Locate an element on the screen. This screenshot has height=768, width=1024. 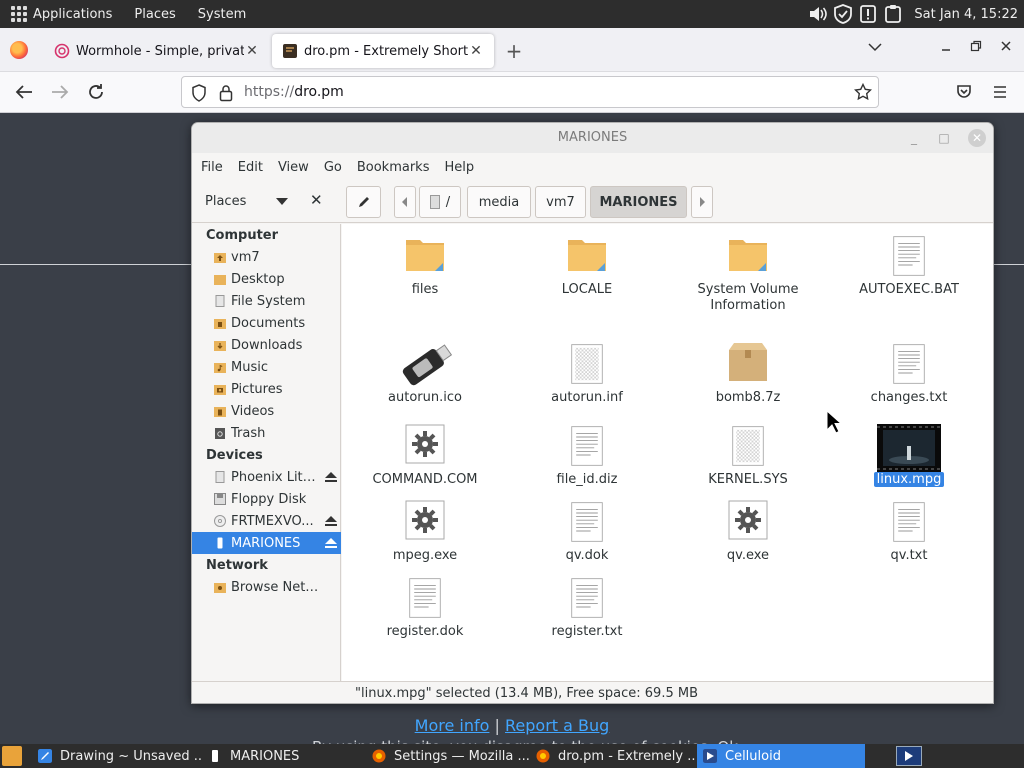
sidebar-item-music: Music is located at coordinates (266, 367).